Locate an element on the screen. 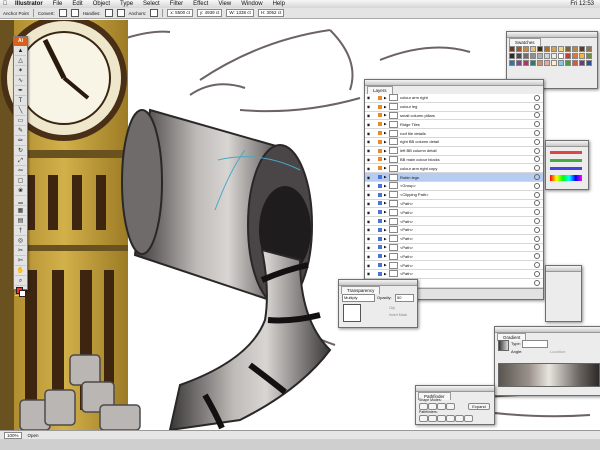  layer-name: Robin legs is located at coordinates (467, 177).